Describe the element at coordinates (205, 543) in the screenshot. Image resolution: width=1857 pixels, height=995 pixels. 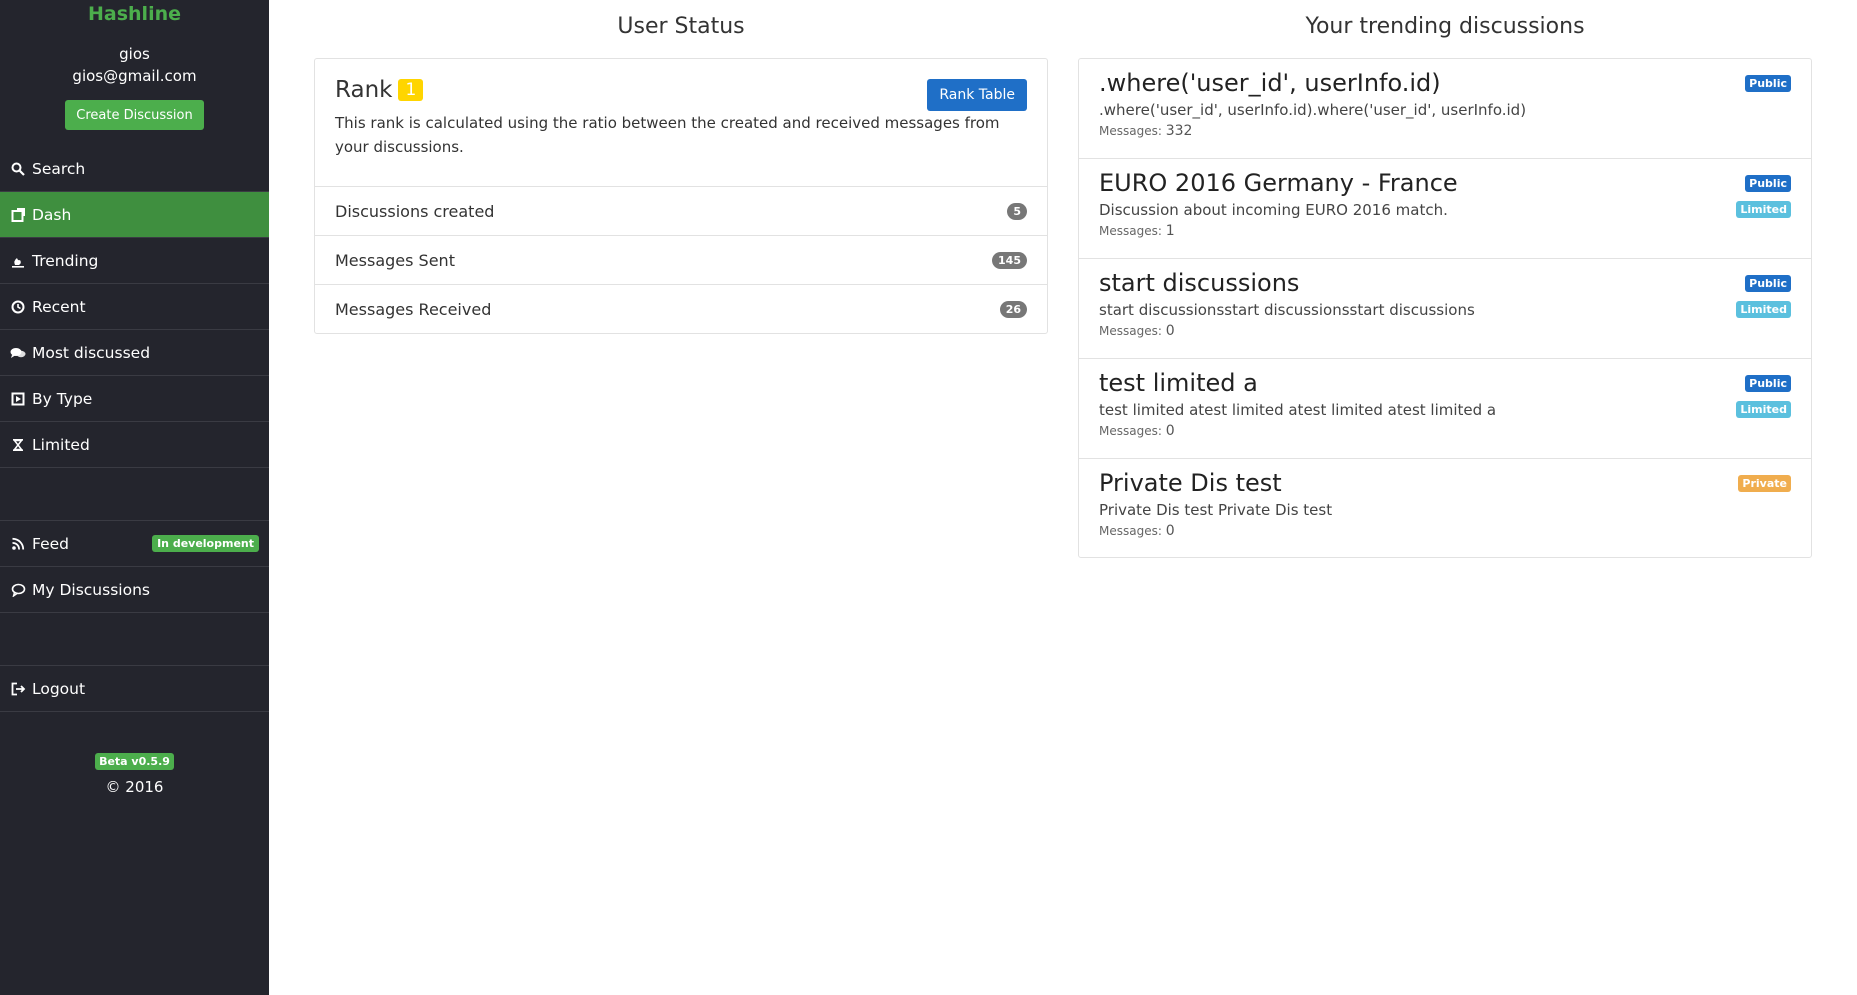
I see `in-development-badge: In development` at that location.